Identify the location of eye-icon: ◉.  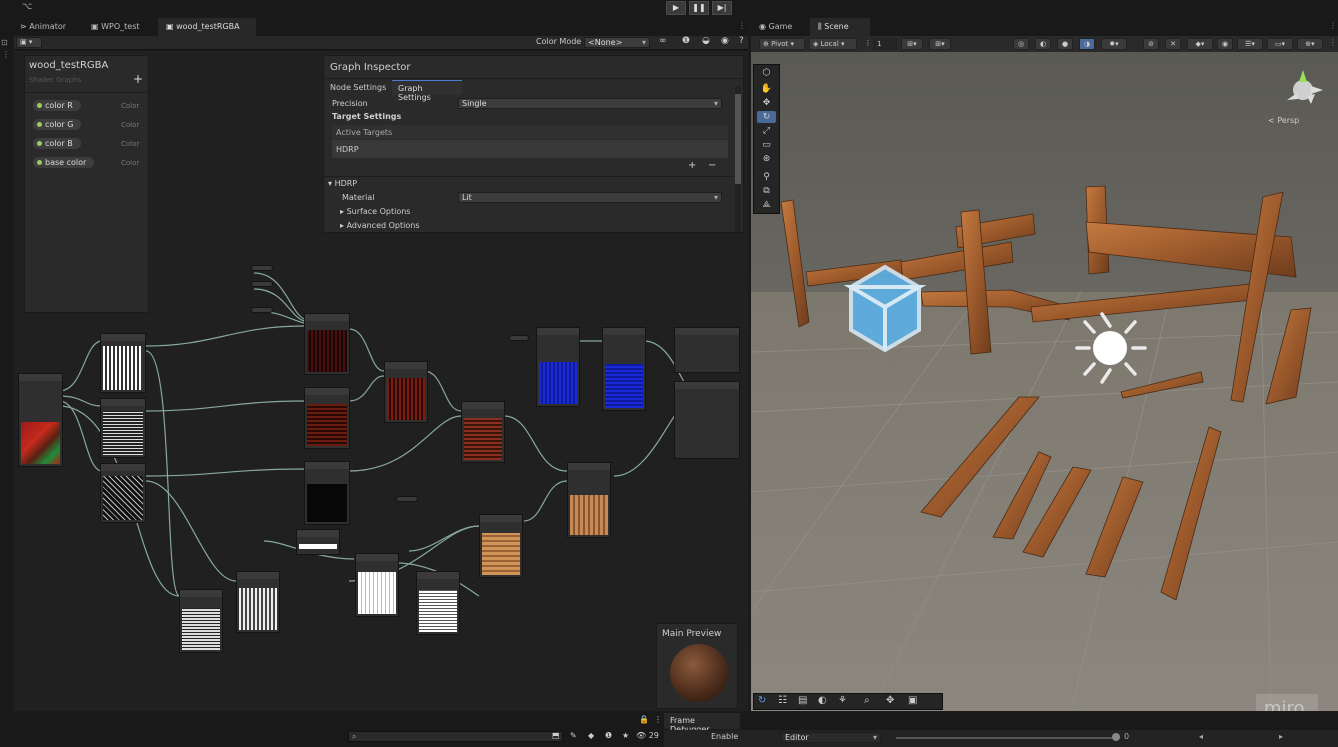
(1225, 44).